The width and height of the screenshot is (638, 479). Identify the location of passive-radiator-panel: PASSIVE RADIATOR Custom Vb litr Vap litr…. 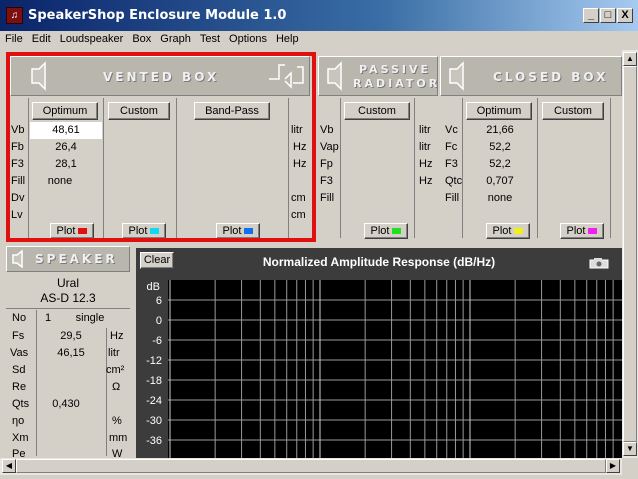
(378, 147).